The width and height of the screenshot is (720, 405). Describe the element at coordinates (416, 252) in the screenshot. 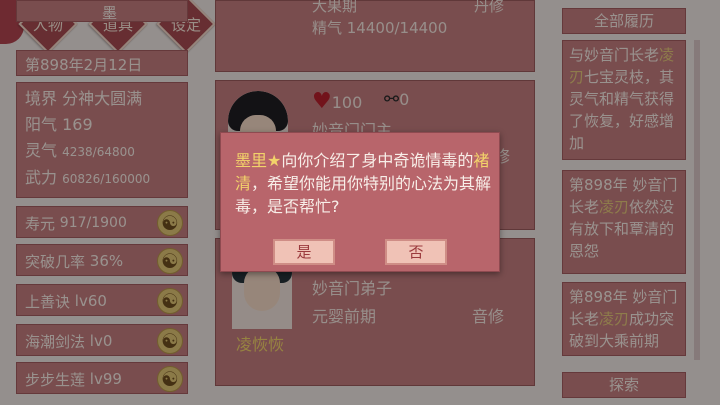

I see `no-button: 否` at that location.